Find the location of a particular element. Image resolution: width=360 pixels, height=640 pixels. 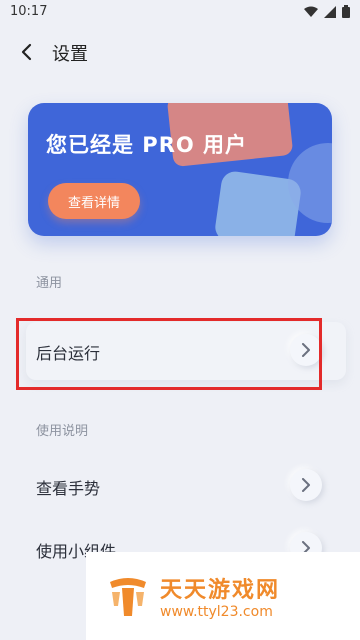

chevron-button is located at coordinates (306, 485).